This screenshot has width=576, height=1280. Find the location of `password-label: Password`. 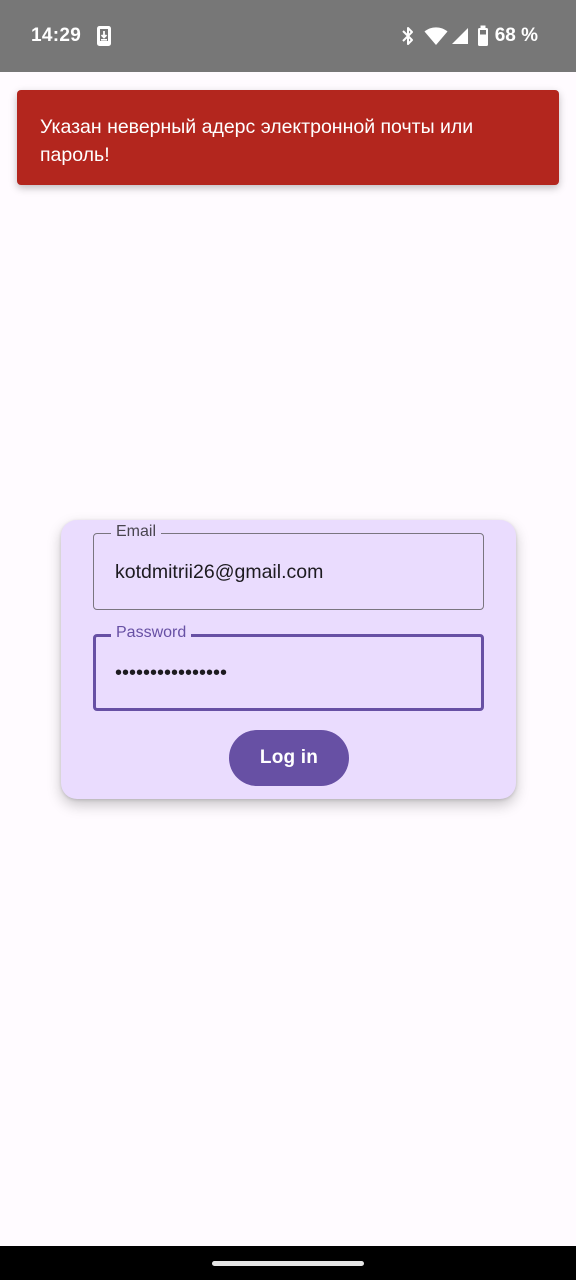

password-label: Password is located at coordinates (151, 633).